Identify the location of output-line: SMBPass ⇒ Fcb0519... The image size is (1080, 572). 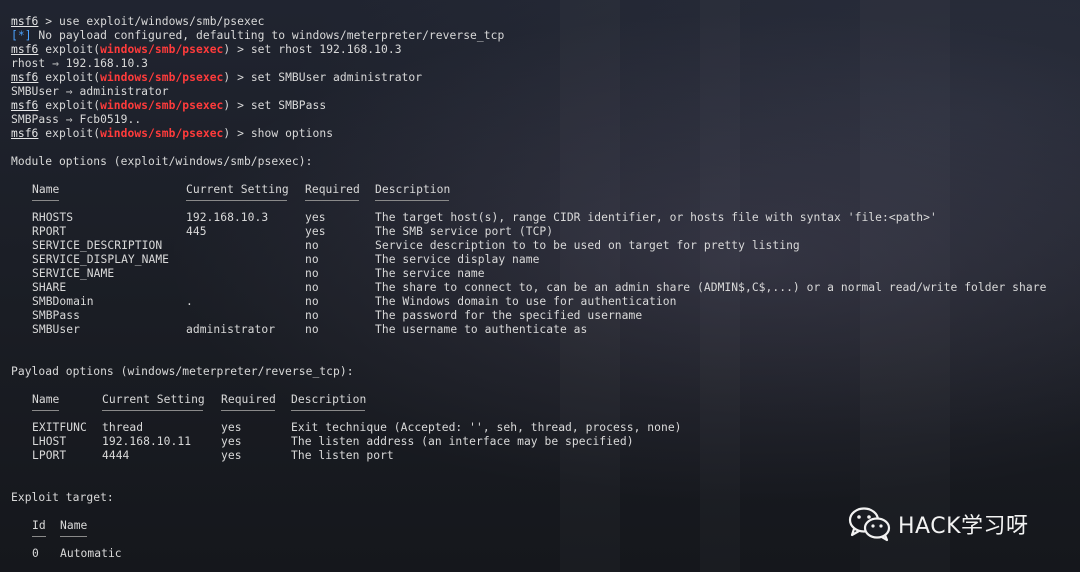
(76, 120).